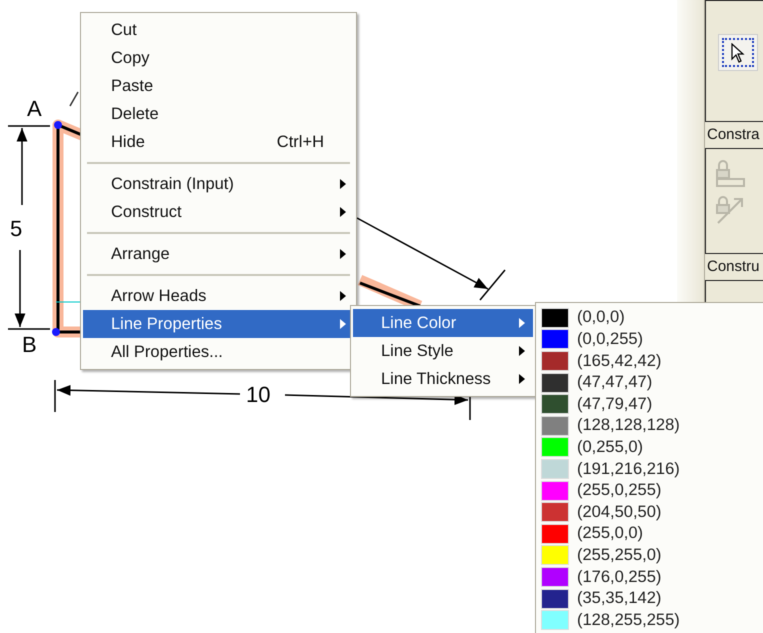 The width and height of the screenshot is (763, 633). I want to click on guide-line, so click(74, 99).